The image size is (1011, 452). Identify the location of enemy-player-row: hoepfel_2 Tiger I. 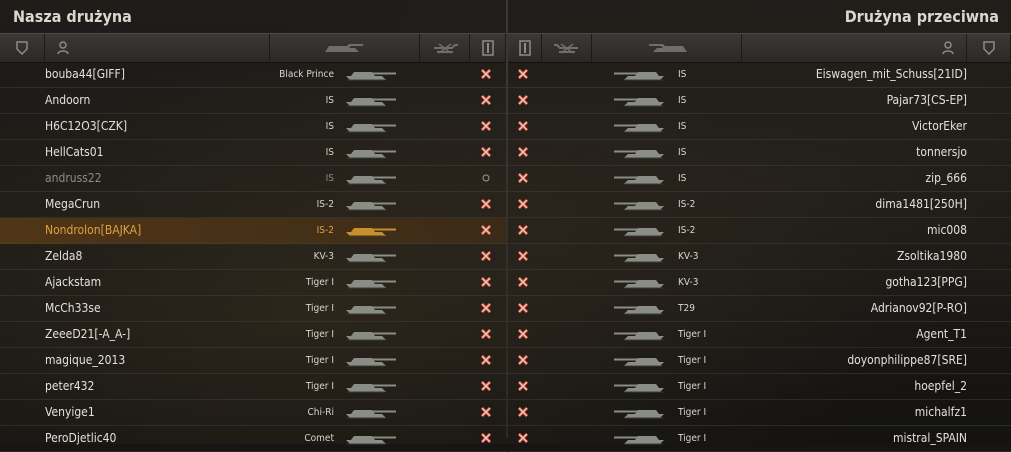
(759, 387).